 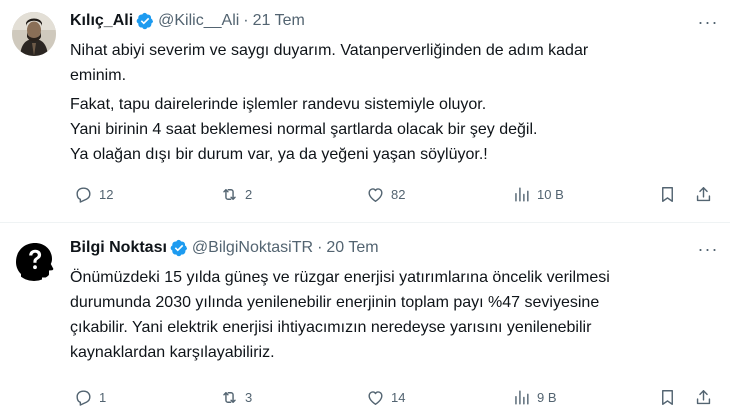 What do you see at coordinates (352, 248) in the screenshot?
I see `timestamp: 20 Tem` at bounding box center [352, 248].